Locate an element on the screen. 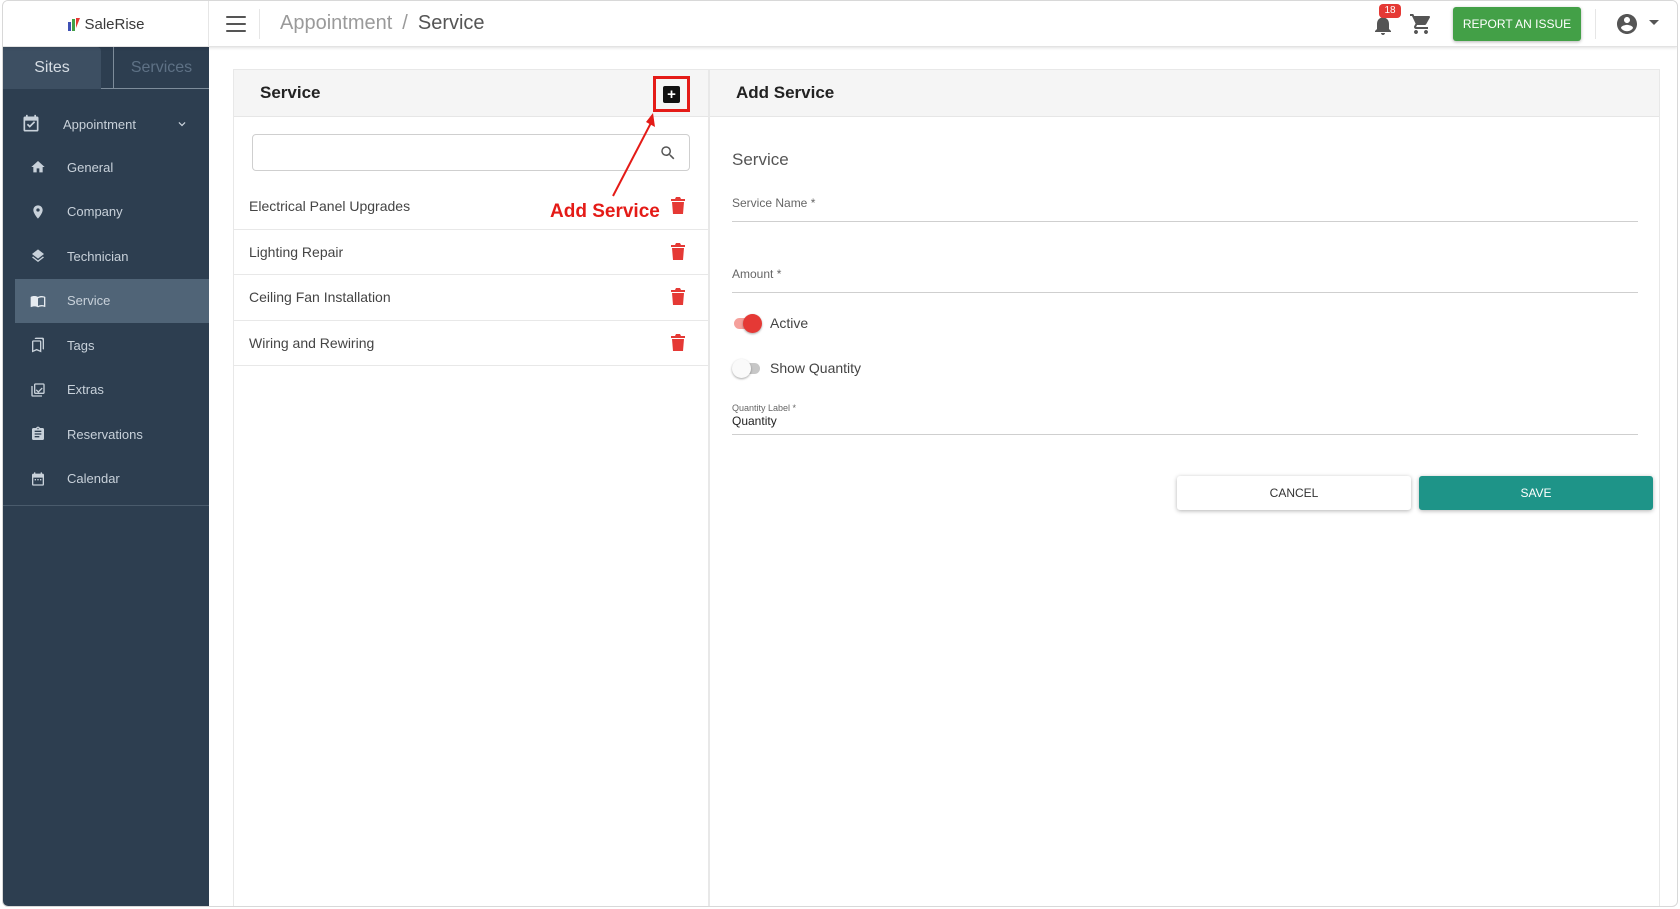 Image resolution: width=1680 pixels, height=909 pixels. service-name: Electrical Panel Upgrades is located at coordinates (330, 206).